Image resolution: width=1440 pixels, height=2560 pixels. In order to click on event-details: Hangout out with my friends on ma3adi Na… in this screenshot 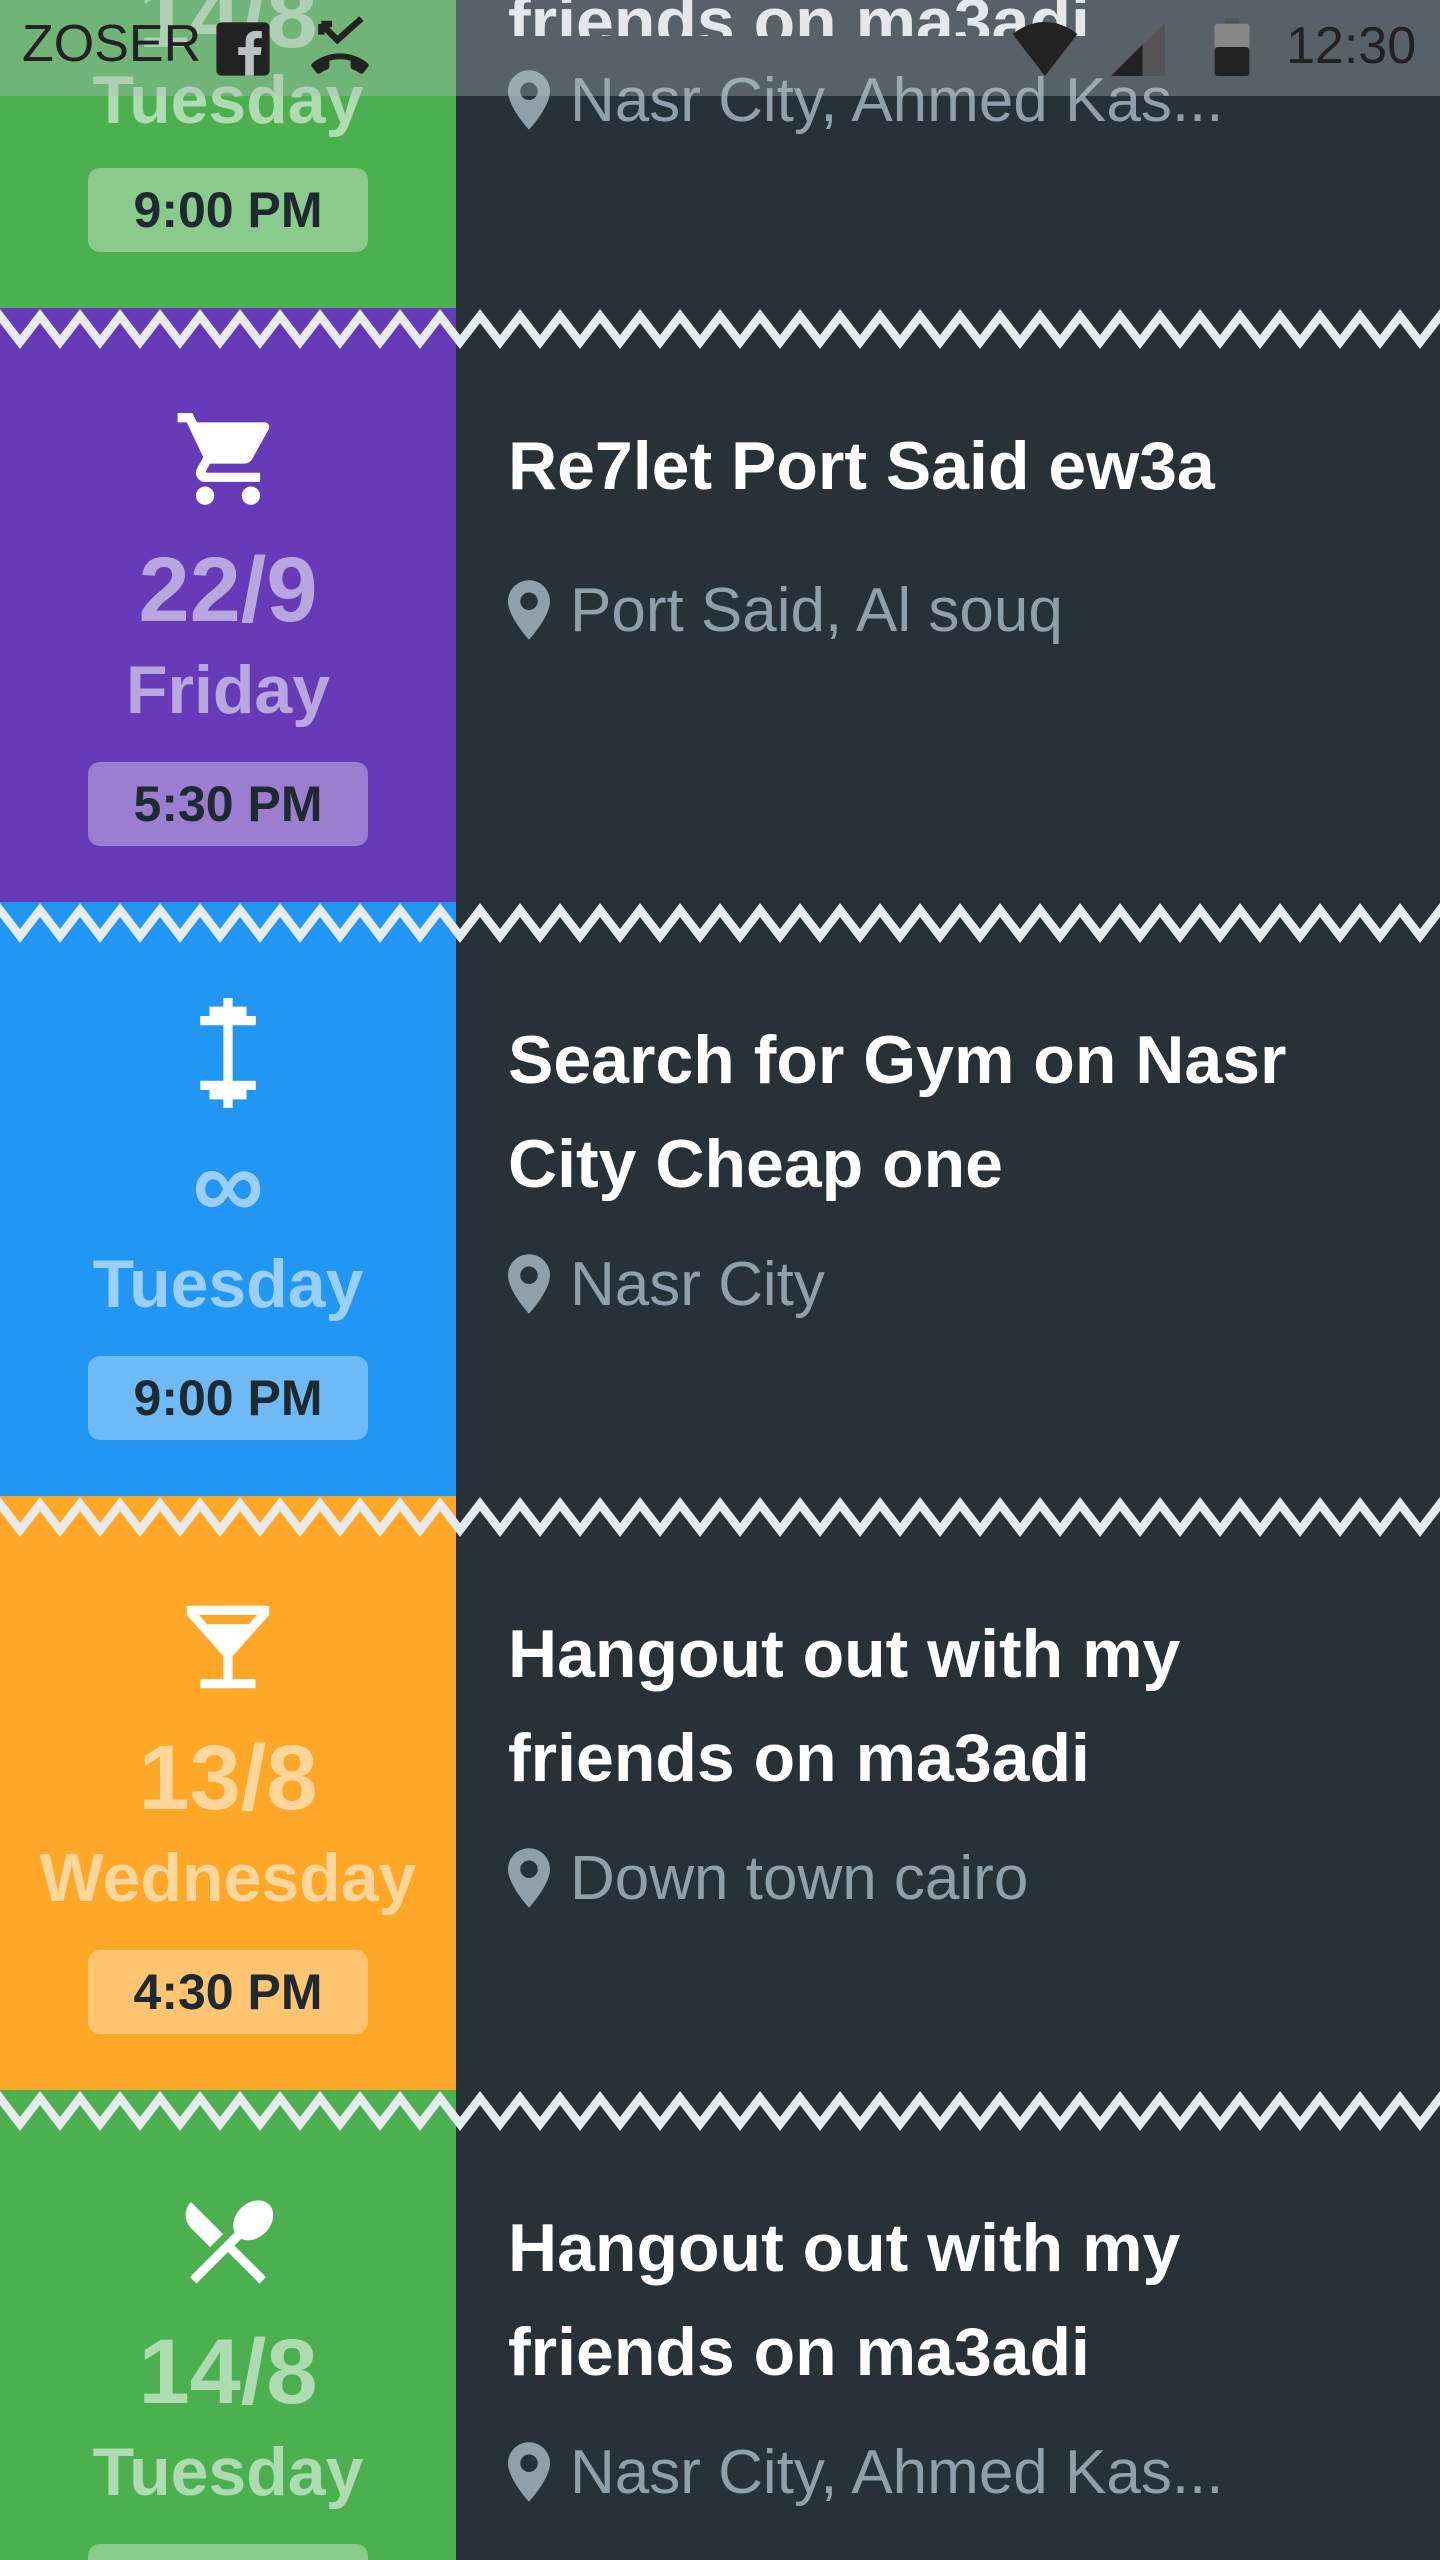, I will do `click(948, 2325)`.